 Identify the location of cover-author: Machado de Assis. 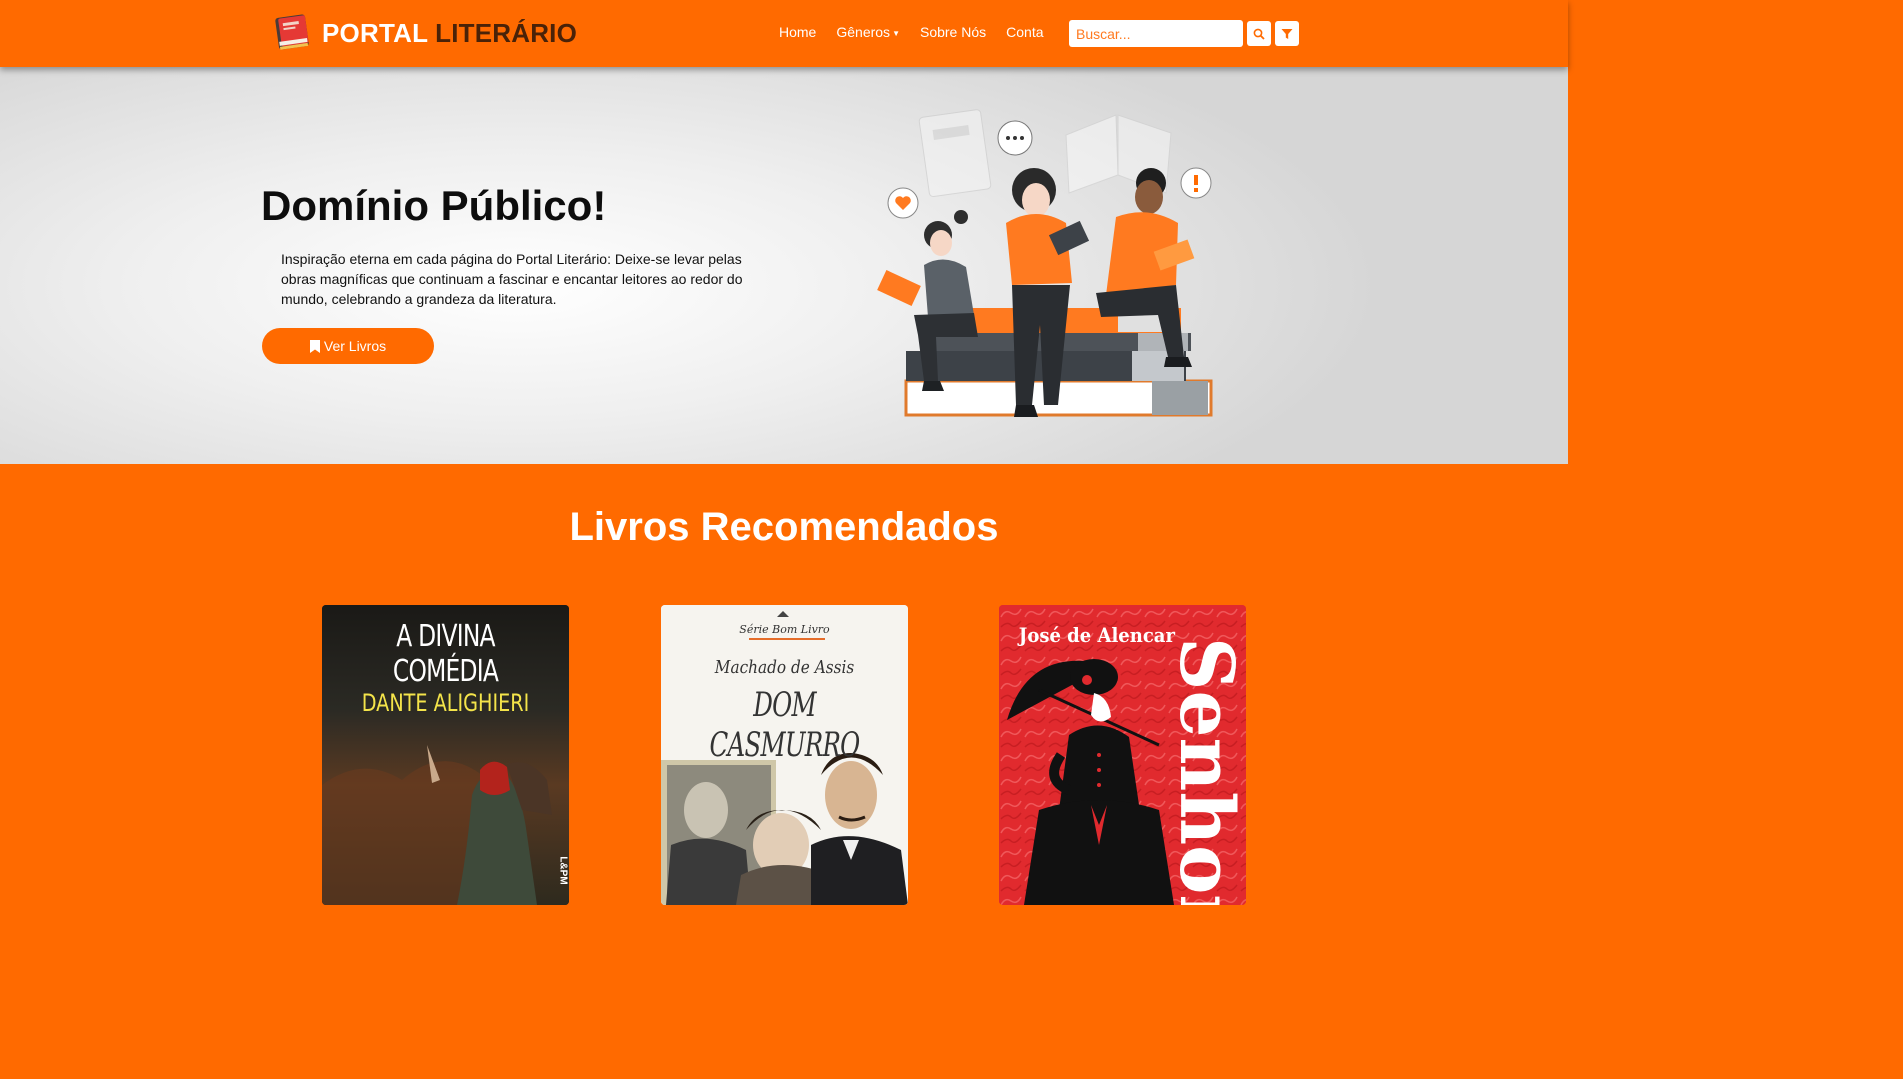
(784, 667).